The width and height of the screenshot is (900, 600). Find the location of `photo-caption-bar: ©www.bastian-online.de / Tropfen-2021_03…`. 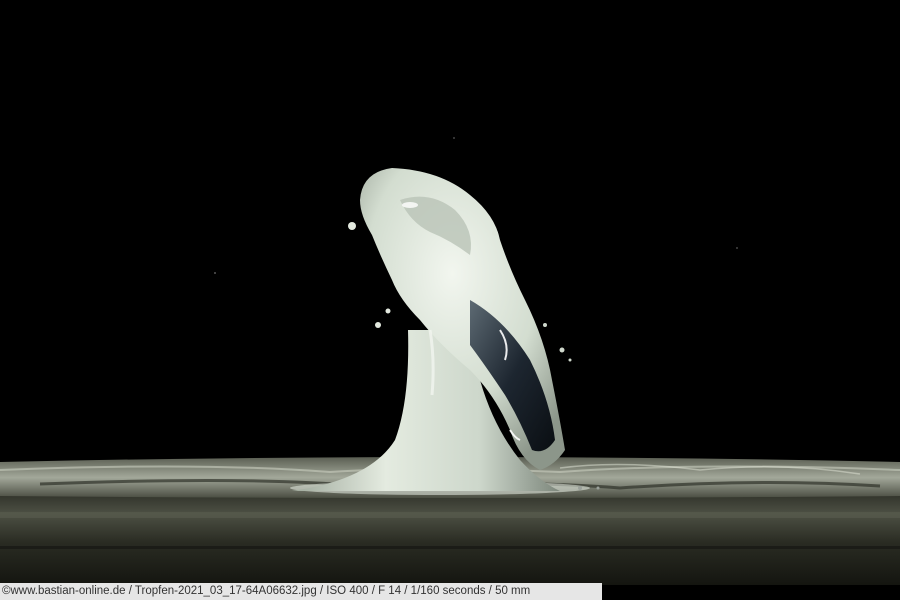

photo-caption-bar: ©www.bastian-online.de / Tropfen-2021_03… is located at coordinates (301, 591).